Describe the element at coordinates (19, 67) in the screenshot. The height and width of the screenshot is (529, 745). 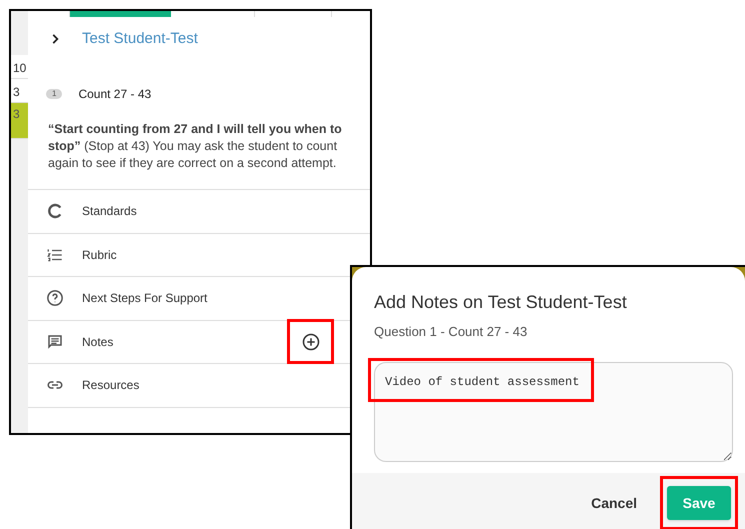
I see `grid-cell: 10` at that location.